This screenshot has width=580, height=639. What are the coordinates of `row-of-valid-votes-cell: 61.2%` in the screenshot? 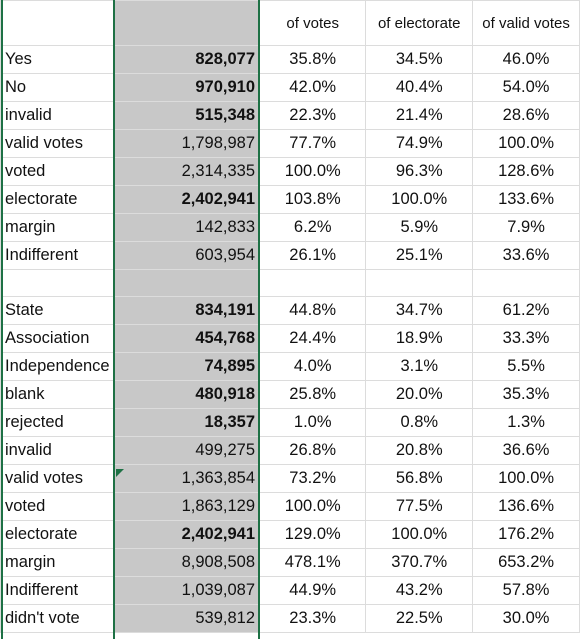 It's located at (526, 310).